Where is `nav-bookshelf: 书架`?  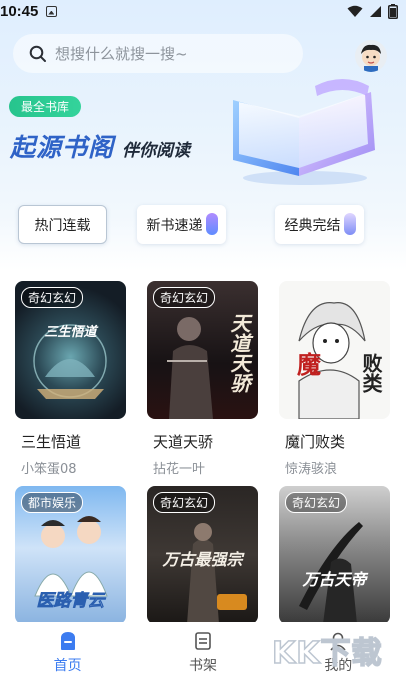 nav-bookshelf: 书架 is located at coordinates (202, 653).